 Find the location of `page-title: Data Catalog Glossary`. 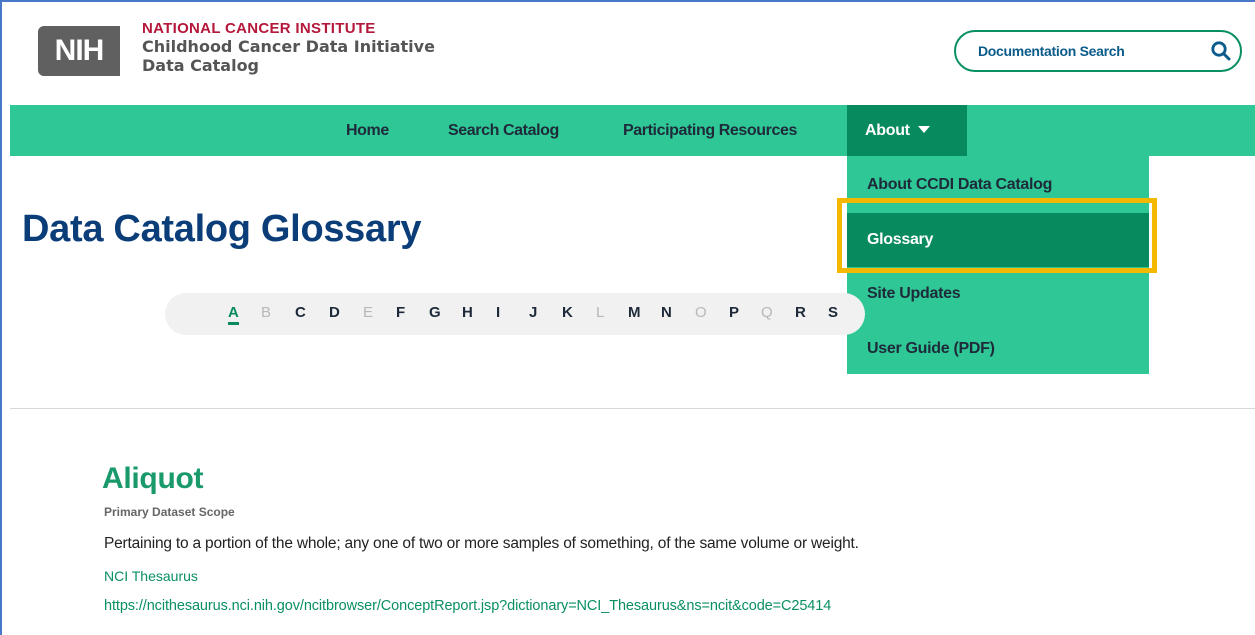

page-title: Data Catalog Glossary is located at coordinates (222, 229).